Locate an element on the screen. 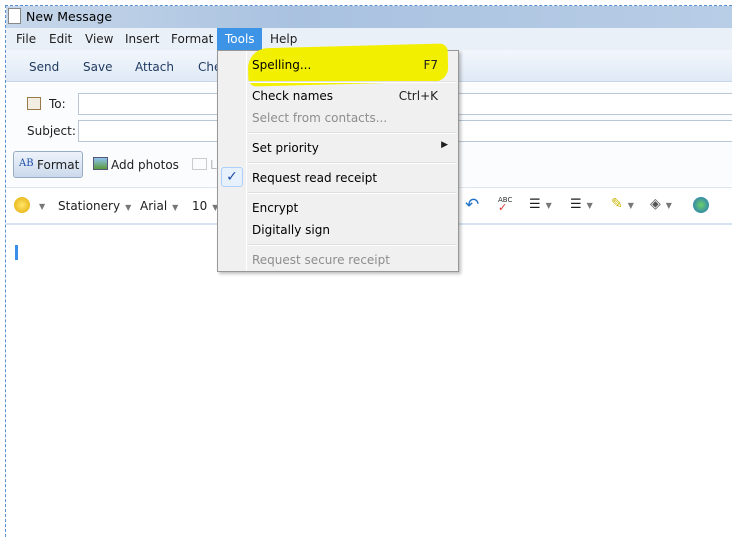  checkmark-icon: ✓ is located at coordinates (232, 177).